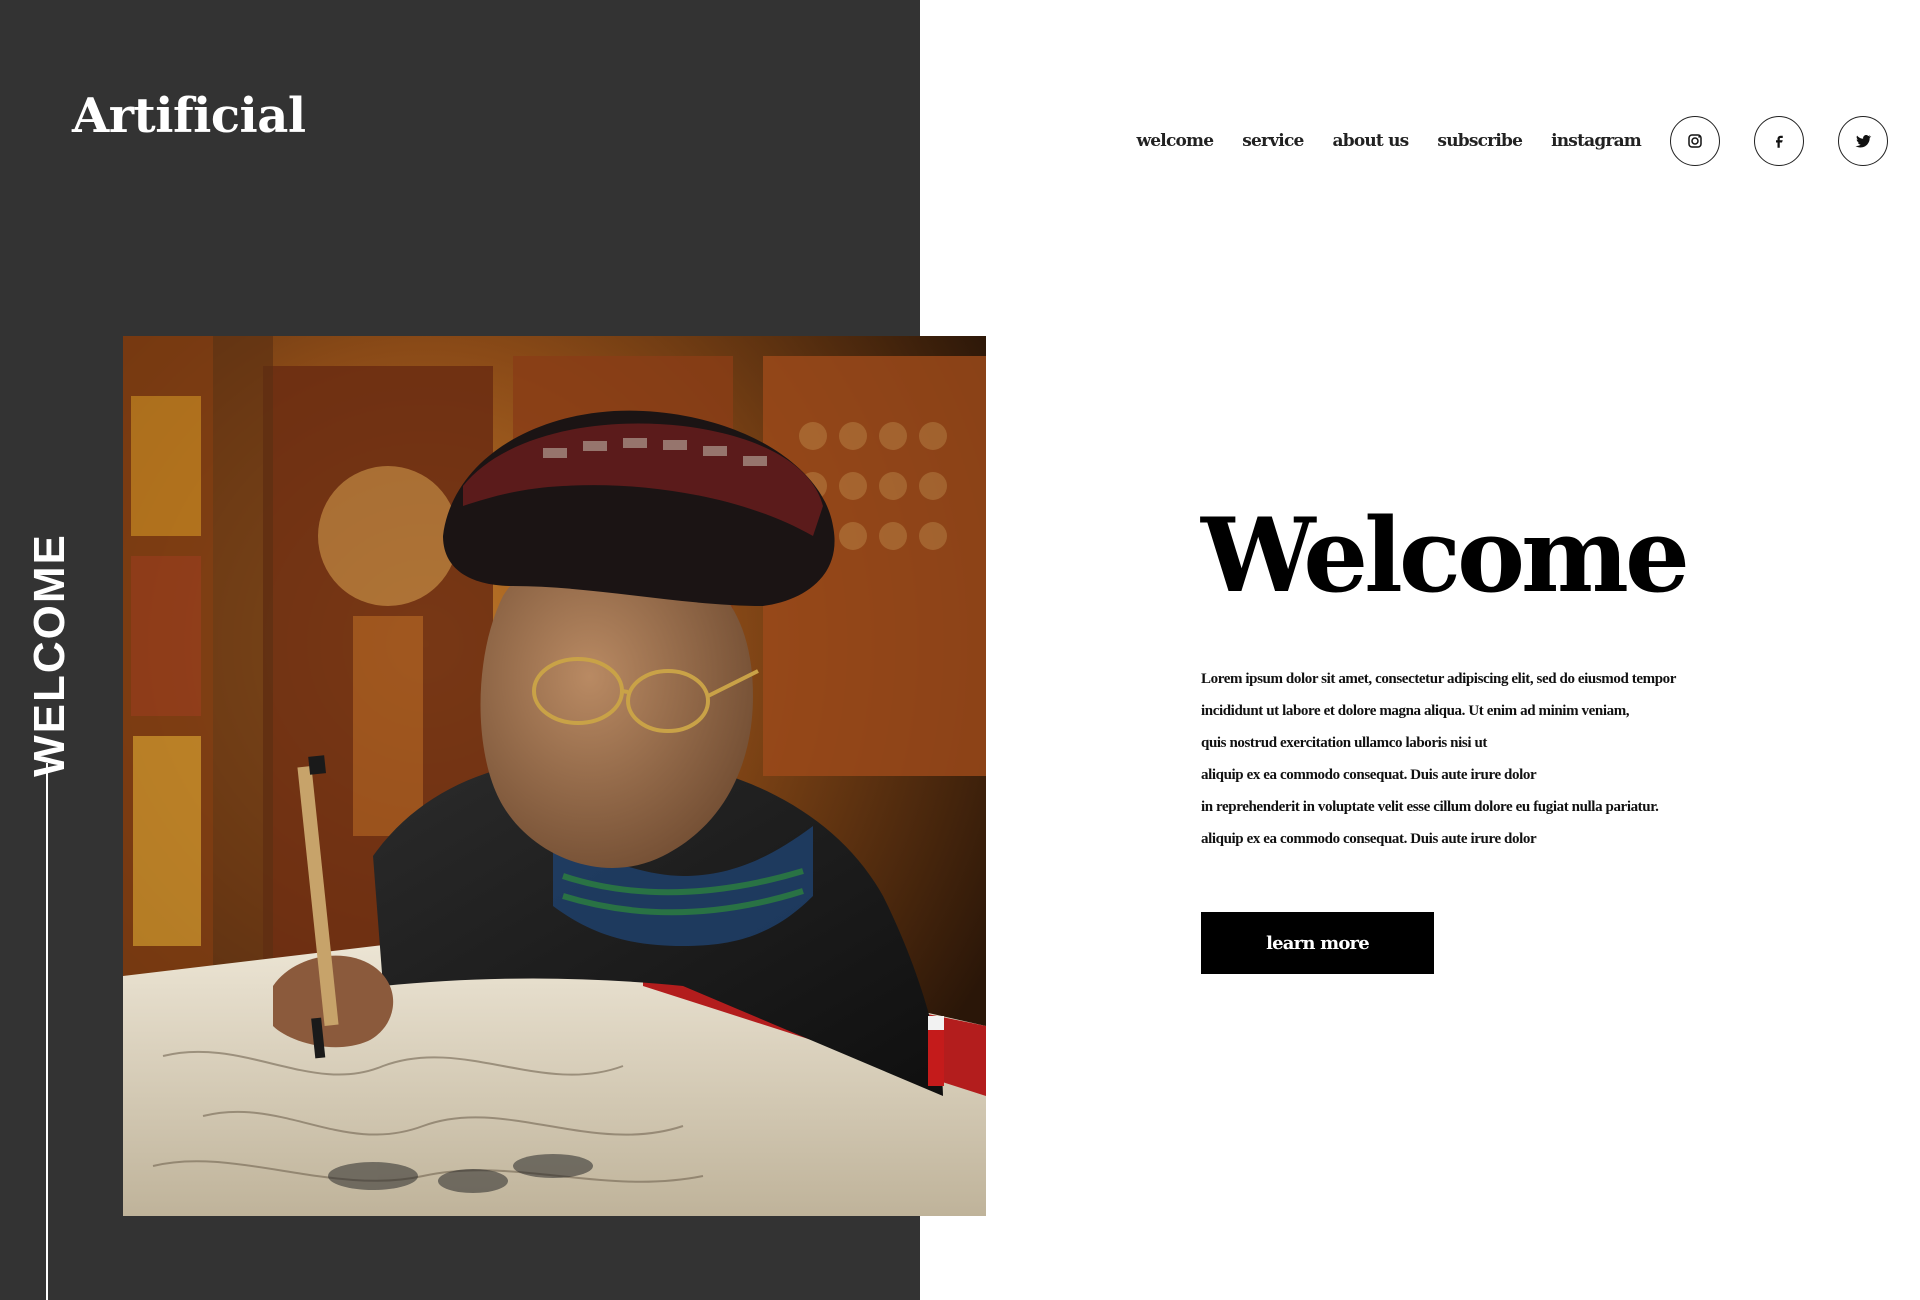 The width and height of the screenshot is (1920, 1300). I want to click on learn-more-button: learn more, so click(1317, 943).